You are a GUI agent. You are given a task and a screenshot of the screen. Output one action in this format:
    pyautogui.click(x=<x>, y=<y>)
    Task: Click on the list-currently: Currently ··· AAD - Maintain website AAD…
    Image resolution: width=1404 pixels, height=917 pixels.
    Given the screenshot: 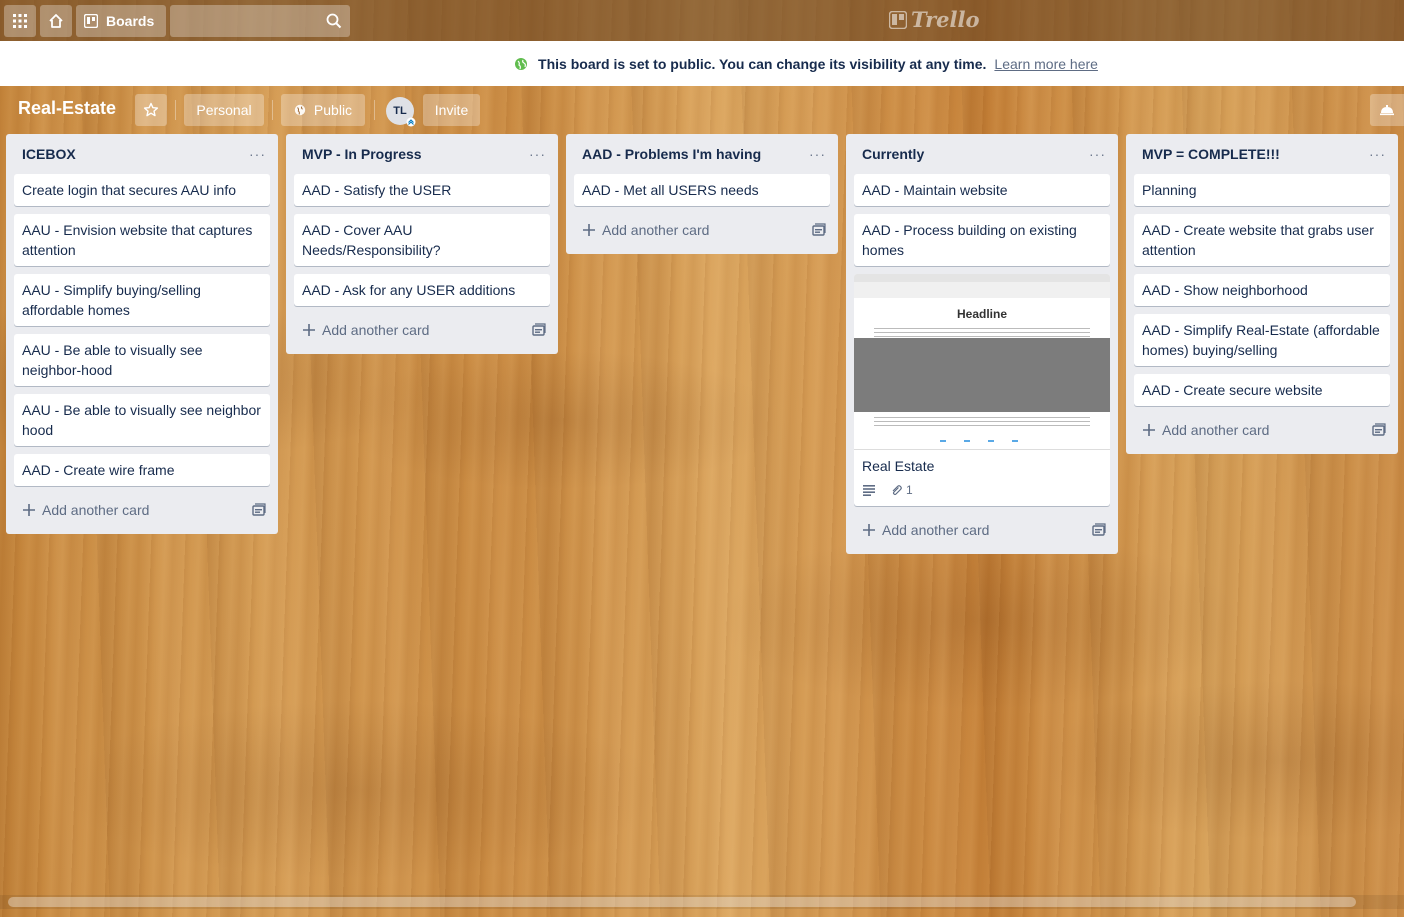 What is the action you would take?
    pyautogui.click(x=982, y=344)
    